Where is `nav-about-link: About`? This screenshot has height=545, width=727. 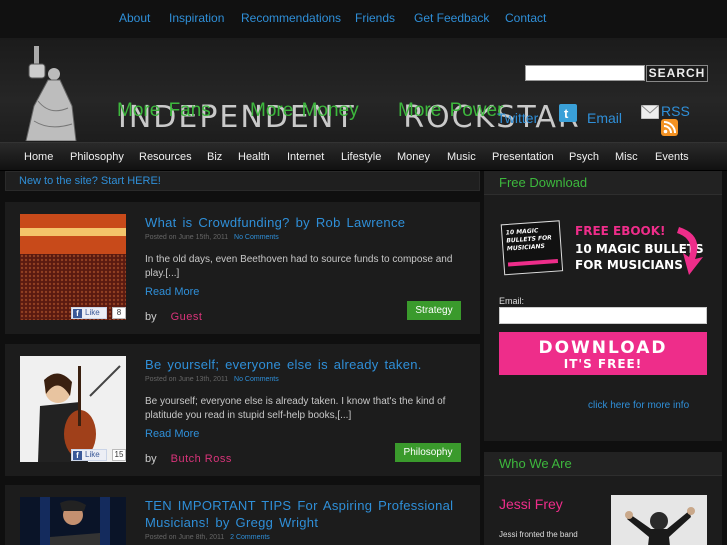
nav-about-link: About is located at coordinates (134, 18).